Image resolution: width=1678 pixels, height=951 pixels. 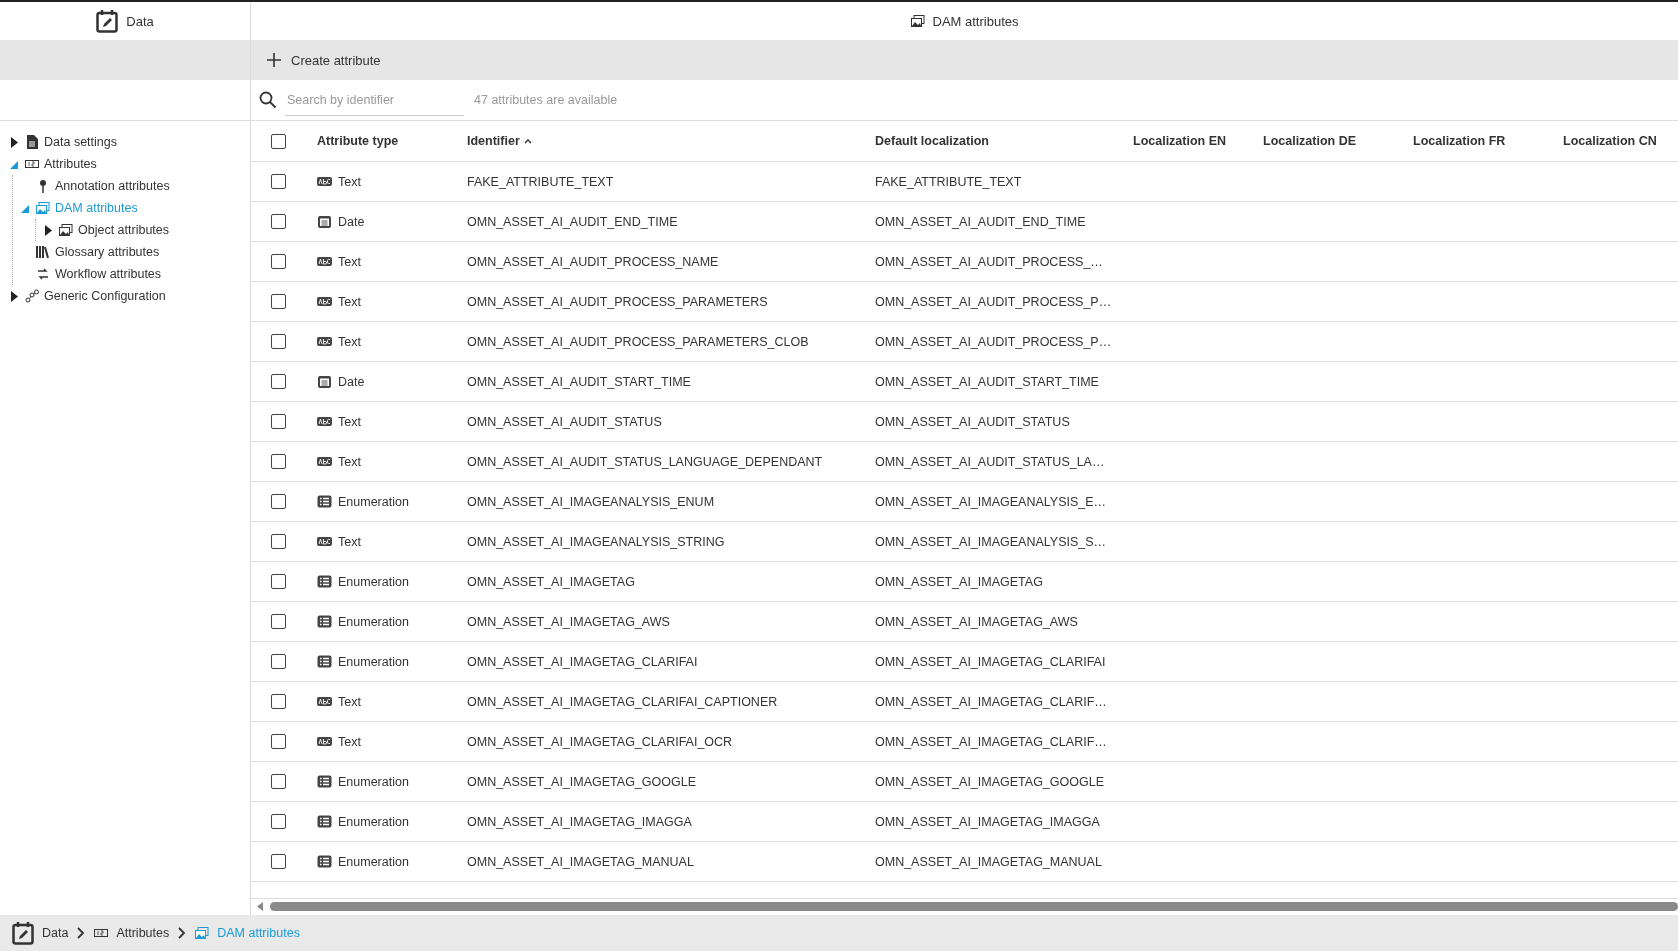 What do you see at coordinates (596, 541) in the screenshot?
I see `table-cell-text: OMN_ASSET_AI_IMAGEANALYSIS_STRING` at bounding box center [596, 541].